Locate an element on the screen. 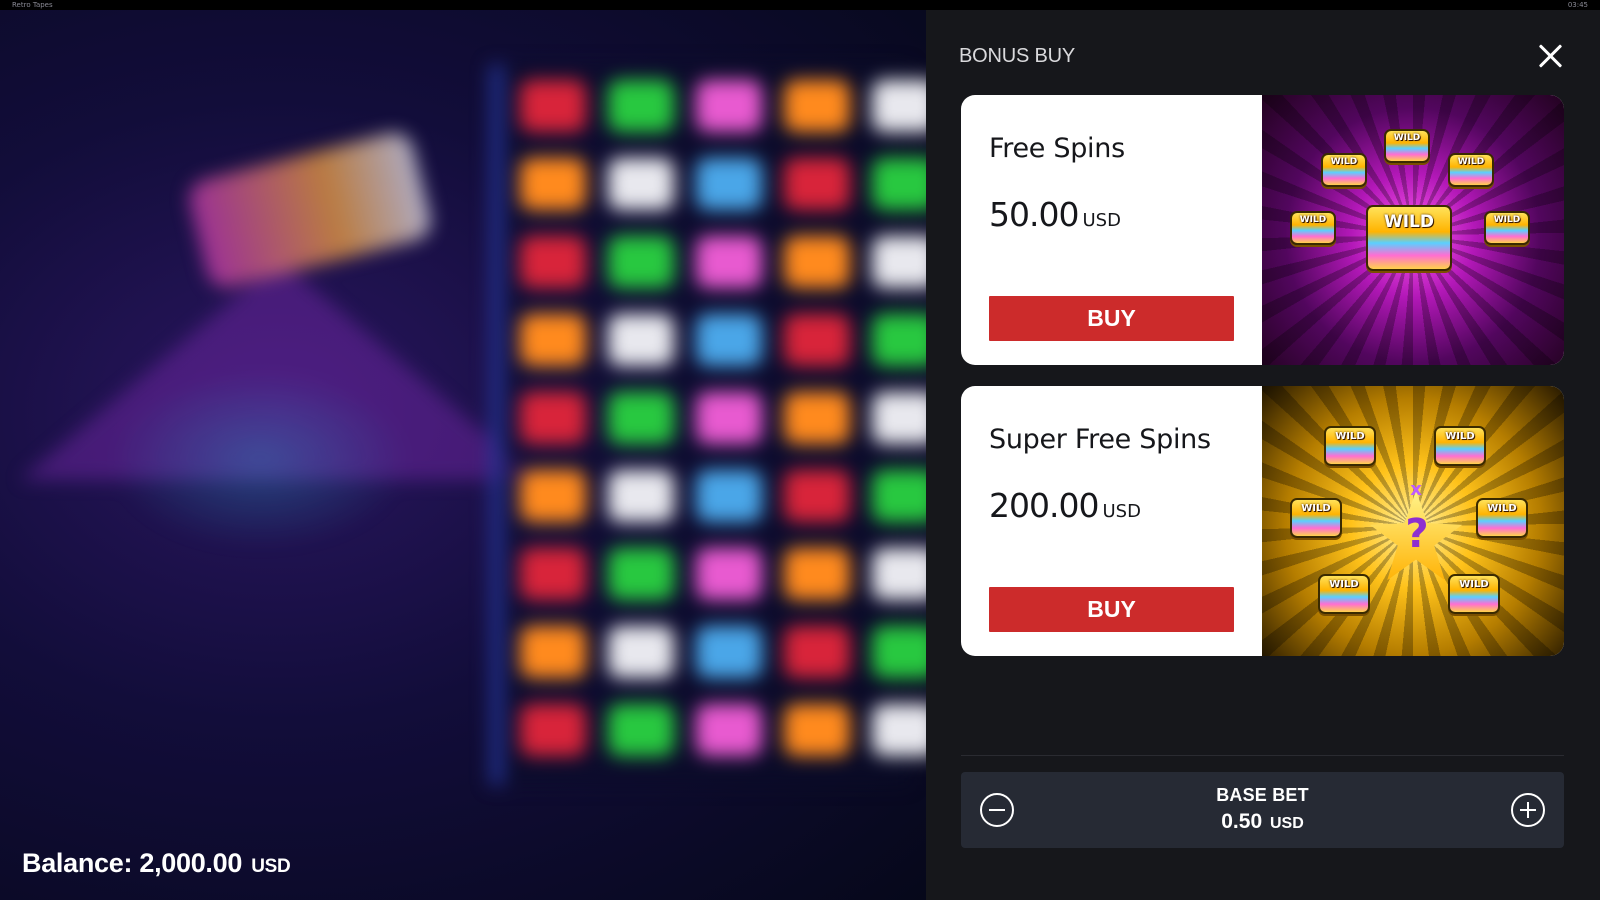 This screenshot has height=900, width=1600. neon-glow is located at coordinates (260, 460).